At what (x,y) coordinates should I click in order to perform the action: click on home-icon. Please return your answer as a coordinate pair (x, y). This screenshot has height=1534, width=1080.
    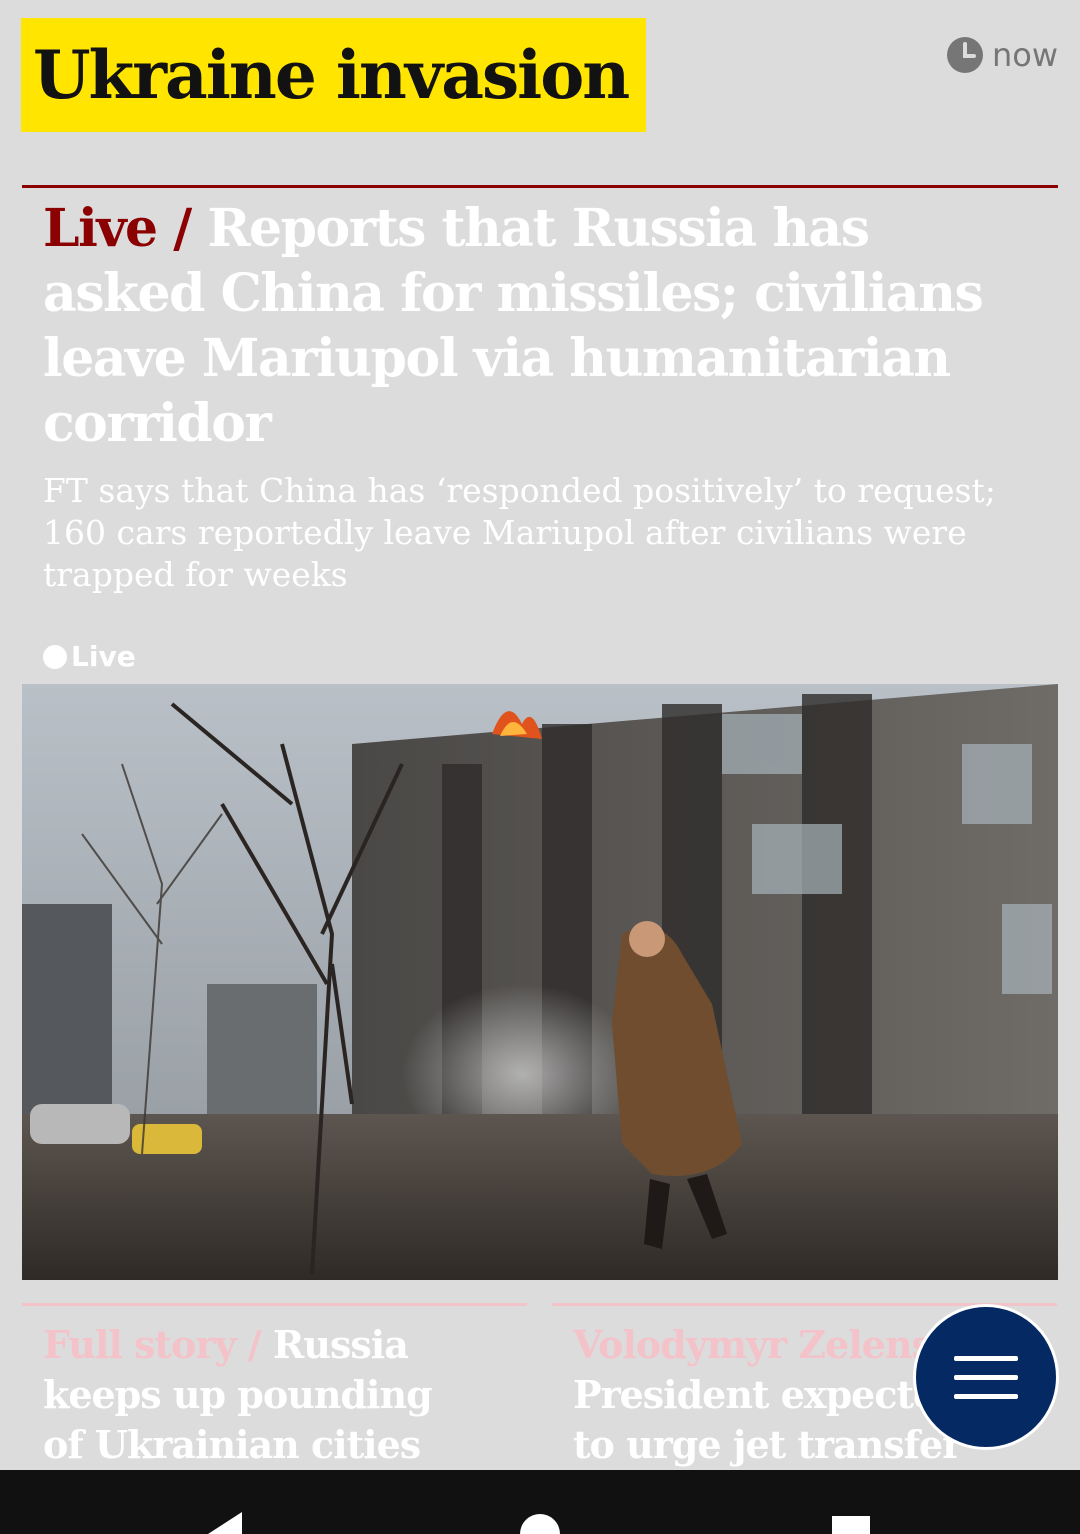
    Looking at the image, I should click on (540, 1502).